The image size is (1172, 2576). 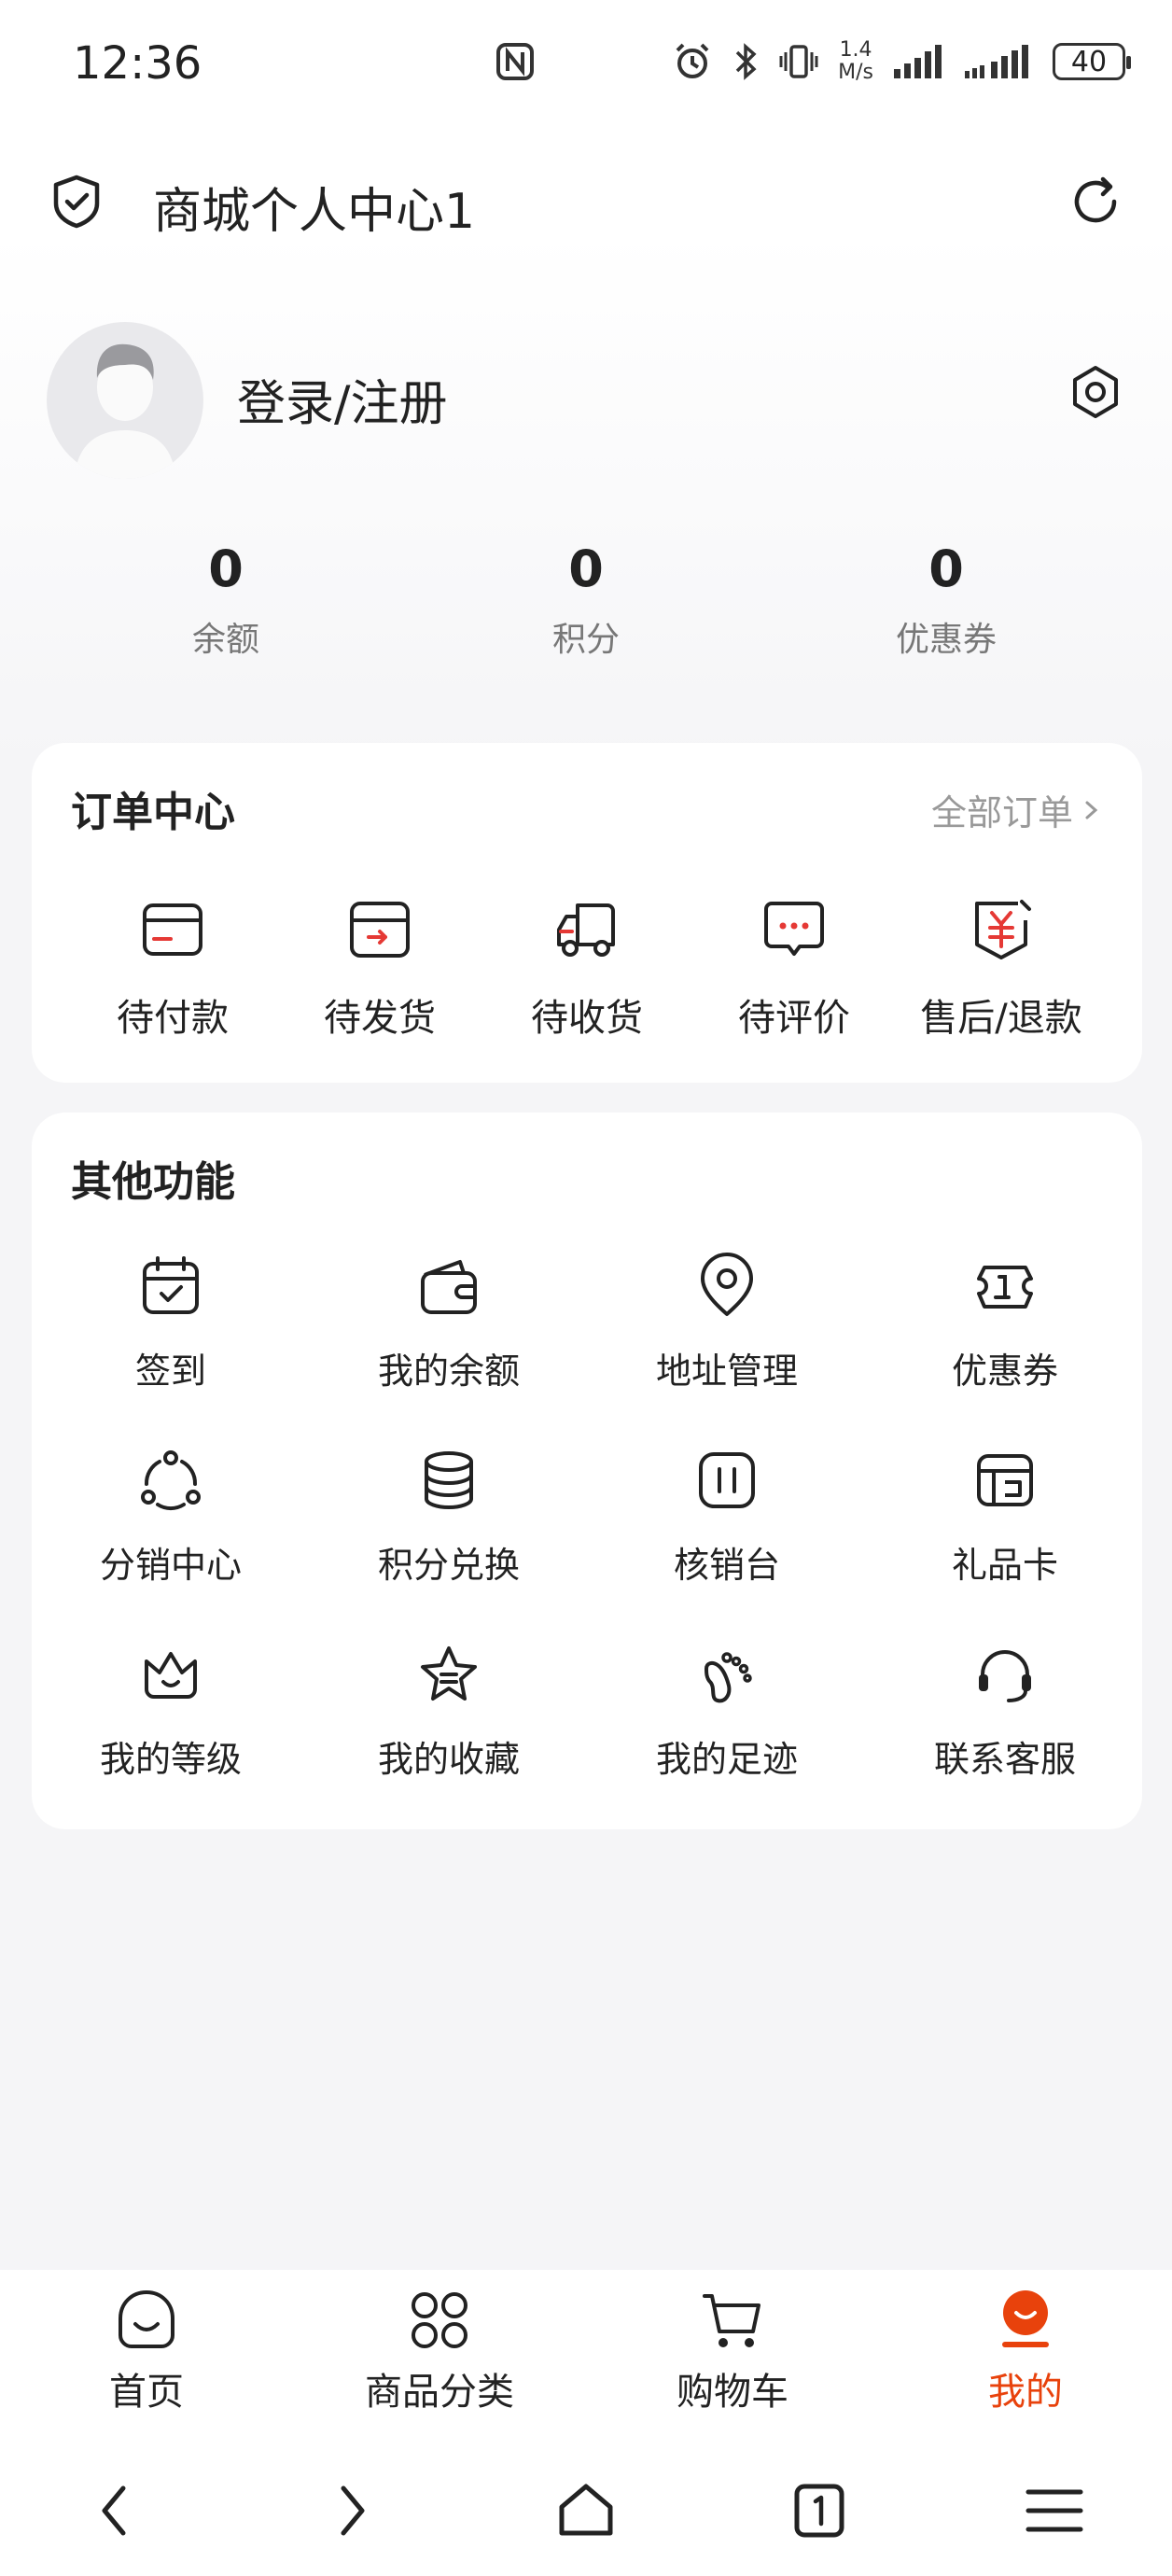 I want to click on func-label: 地址管理, so click(x=726, y=1371).